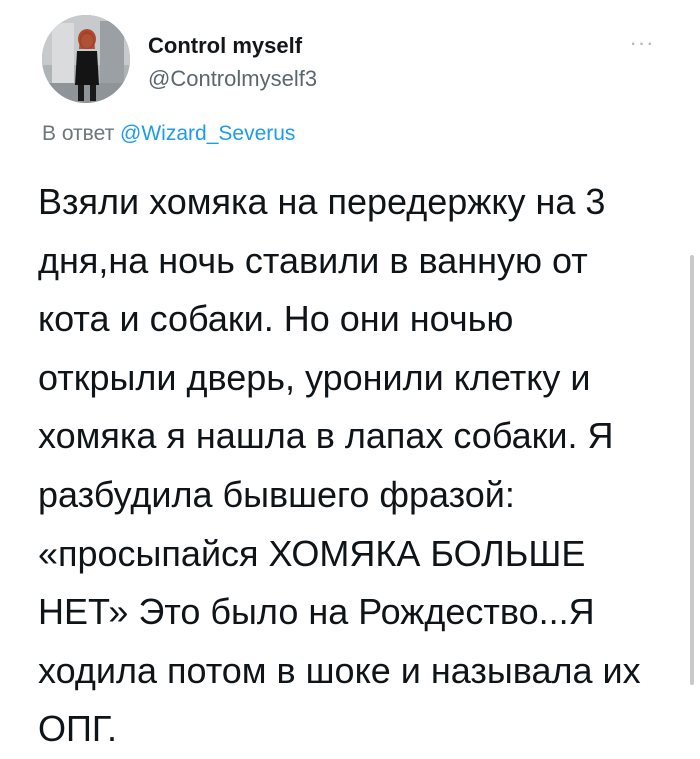  What do you see at coordinates (207, 133) in the screenshot?
I see `reply-mention-link: @Wizard_Severus` at bounding box center [207, 133].